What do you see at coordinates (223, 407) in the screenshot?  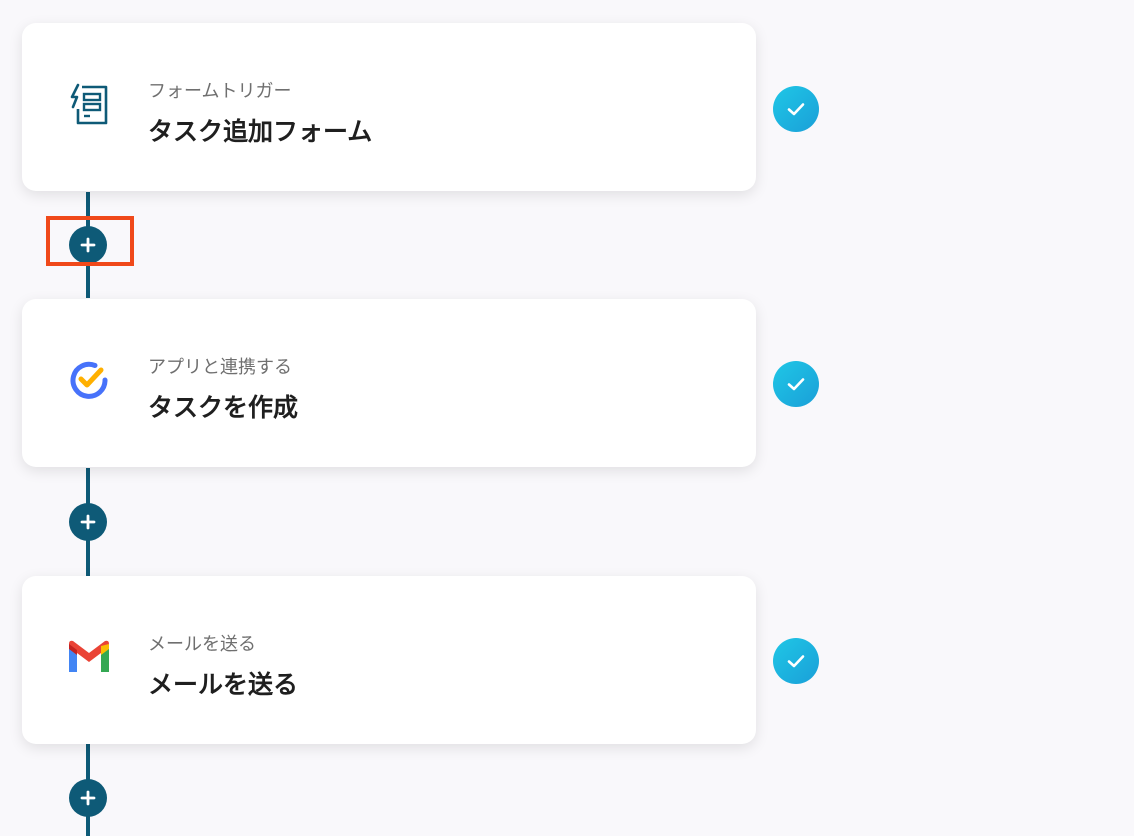 I see `step-title: タスクを作成` at bounding box center [223, 407].